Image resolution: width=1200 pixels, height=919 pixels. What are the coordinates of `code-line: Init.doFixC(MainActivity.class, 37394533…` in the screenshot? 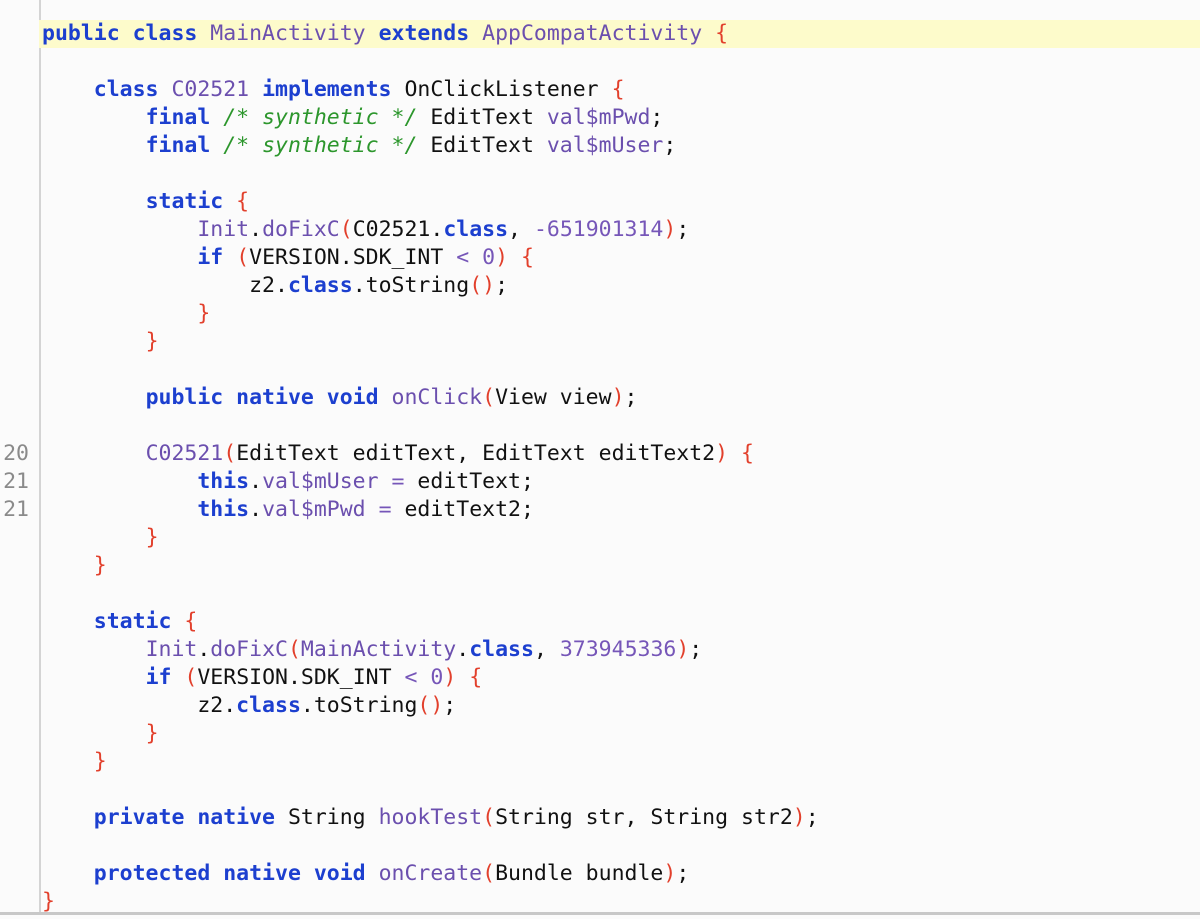 It's located at (600, 650).